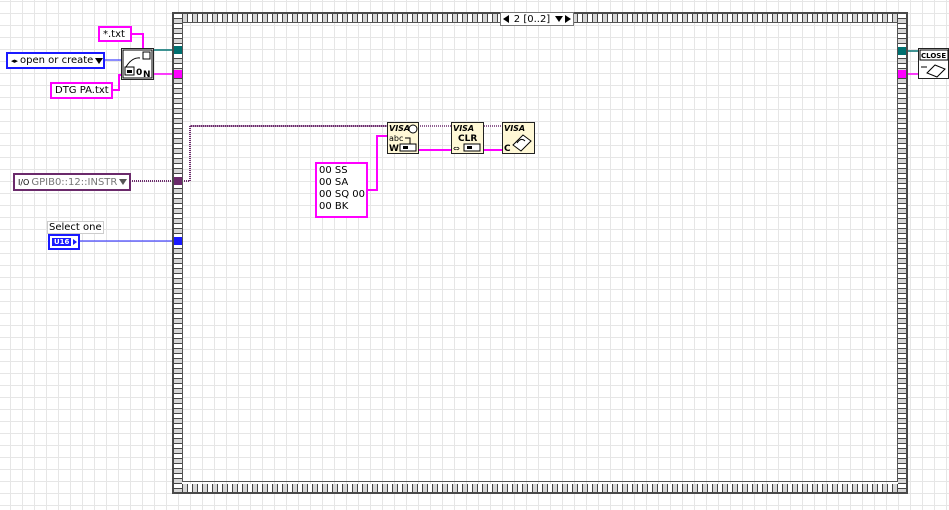  Describe the element at coordinates (568, 19) in the screenshot. I see `increment-arrow-icon` at that location.